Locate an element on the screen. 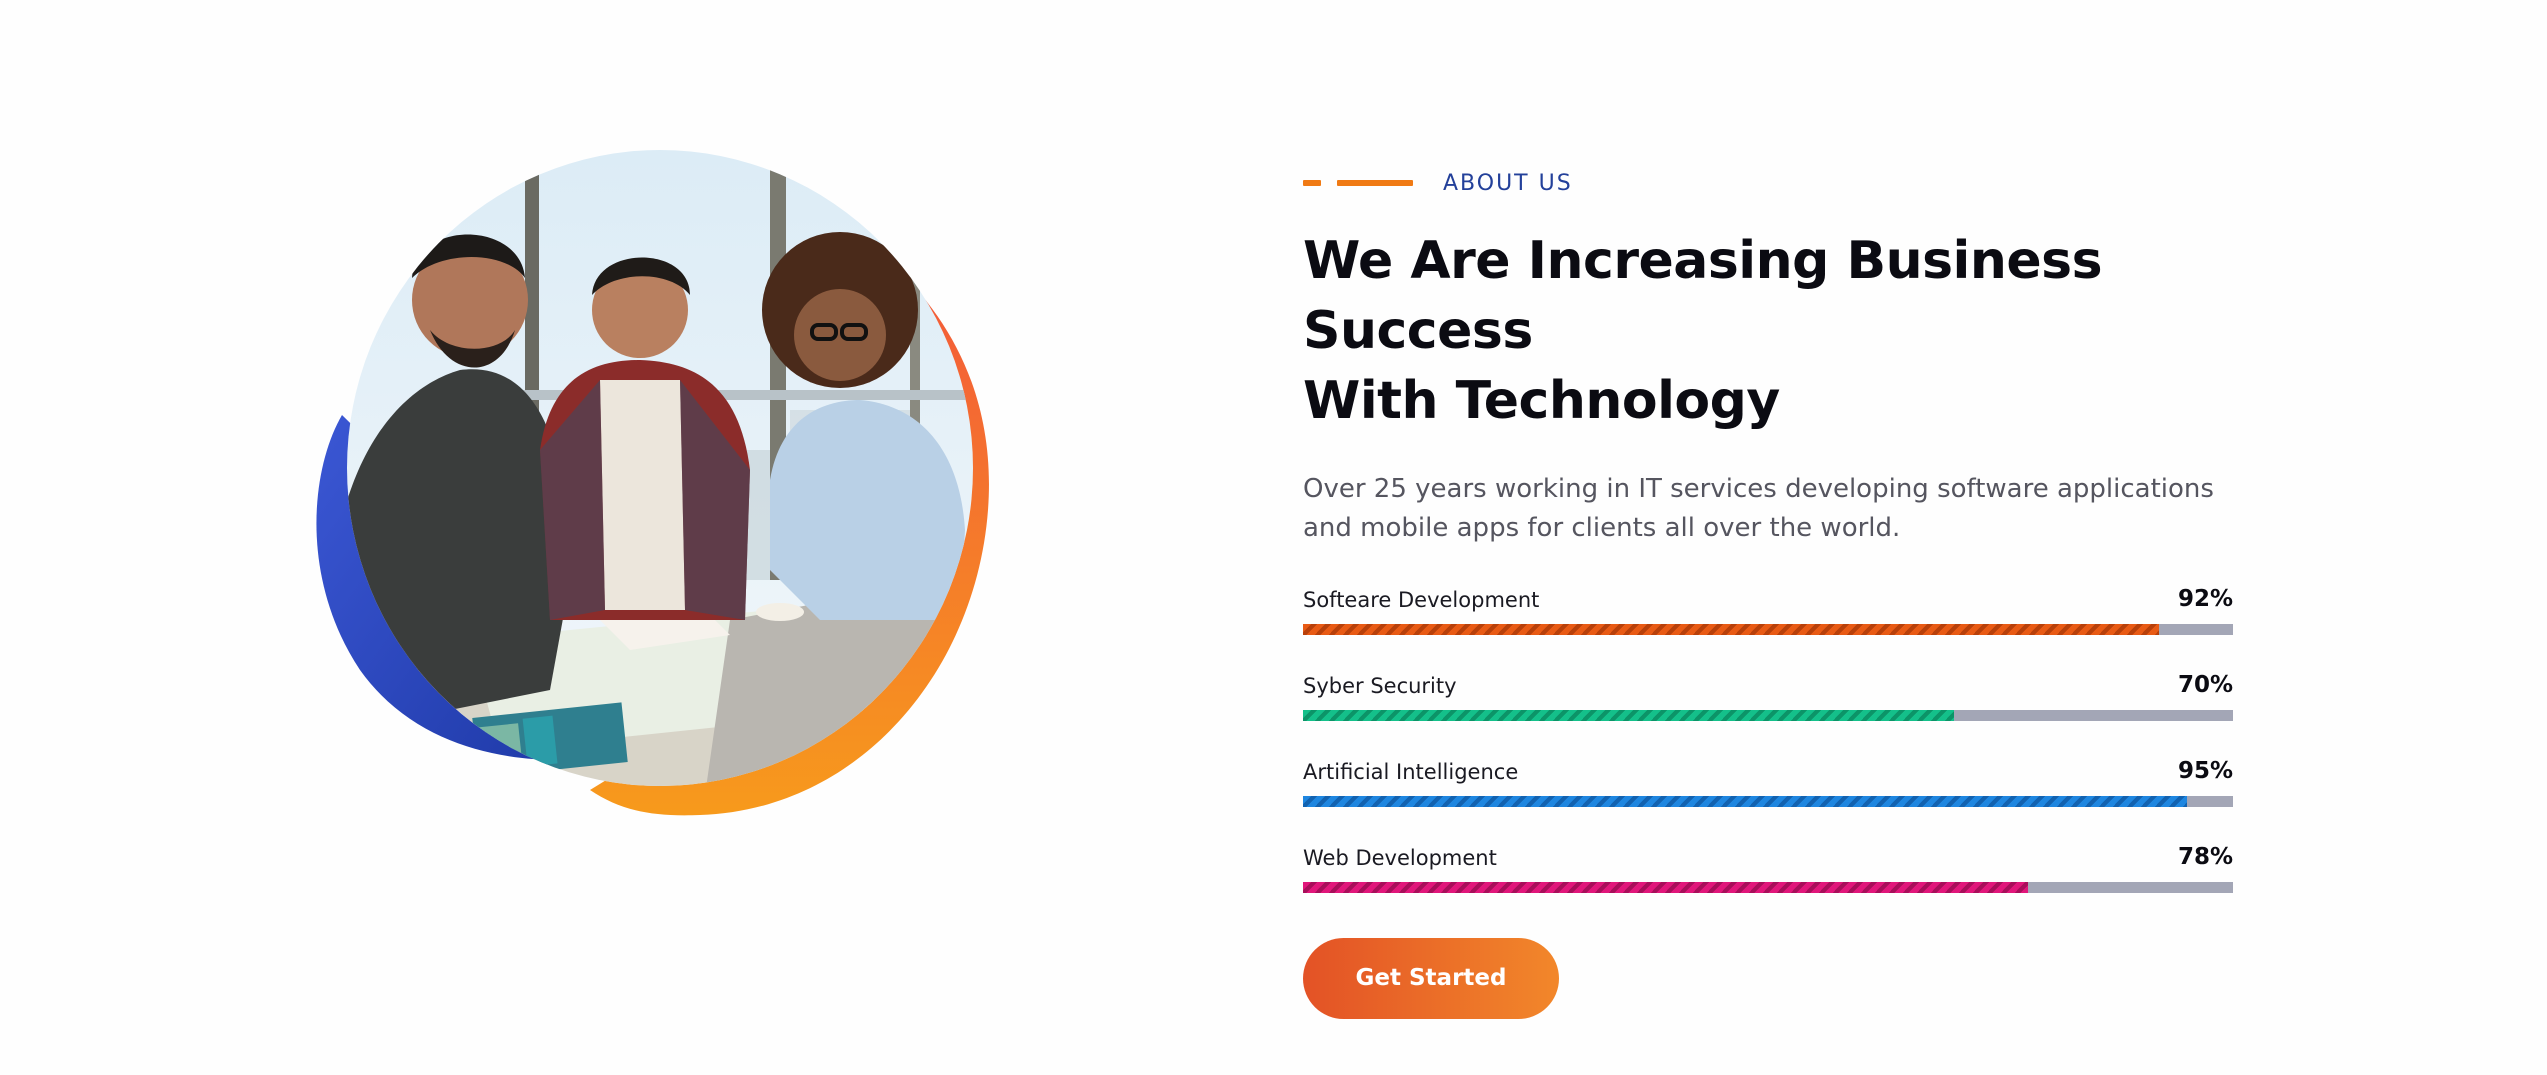 Image resolution: width=2547 pixels, height=1075 pixels. eyebrow-dash-short is located at coordinates (1312, 183).